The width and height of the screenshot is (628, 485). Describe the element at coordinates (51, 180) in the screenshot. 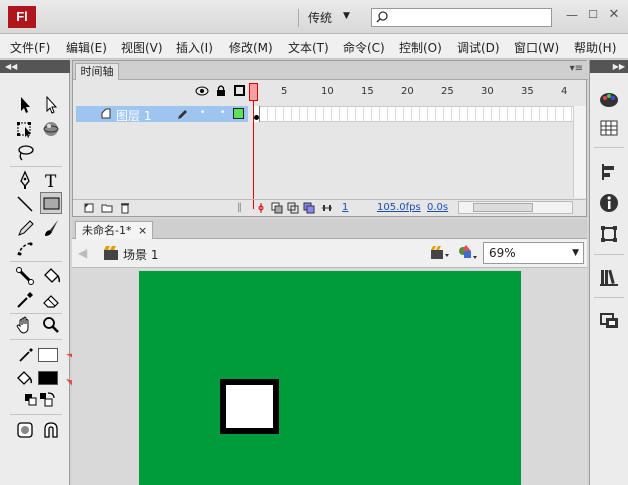

I see `text-tool-icon: T` at that location.